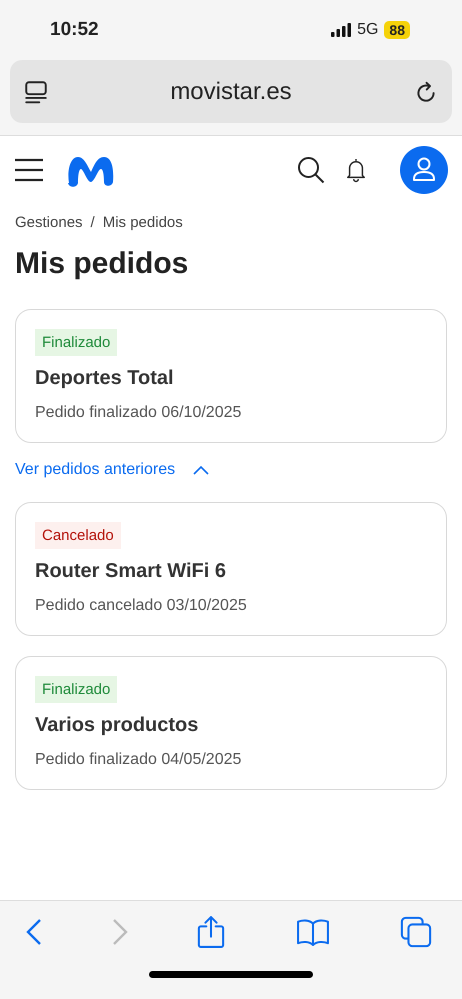  Describe the element at coordinates (117, 725) in the screenshot. I see `order-name: Varios productos` at that location.